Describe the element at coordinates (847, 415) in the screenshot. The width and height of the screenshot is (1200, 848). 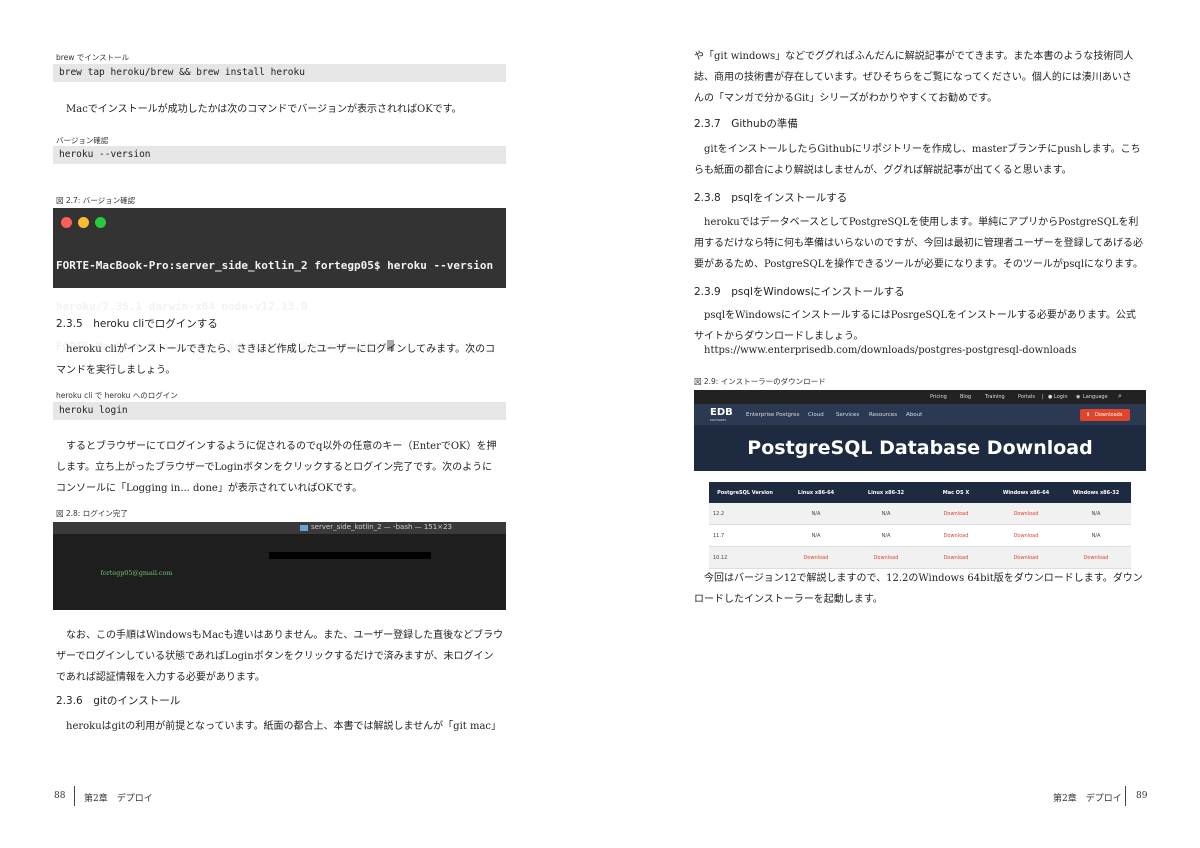
I see `edb-nav-item: Services` at that location.